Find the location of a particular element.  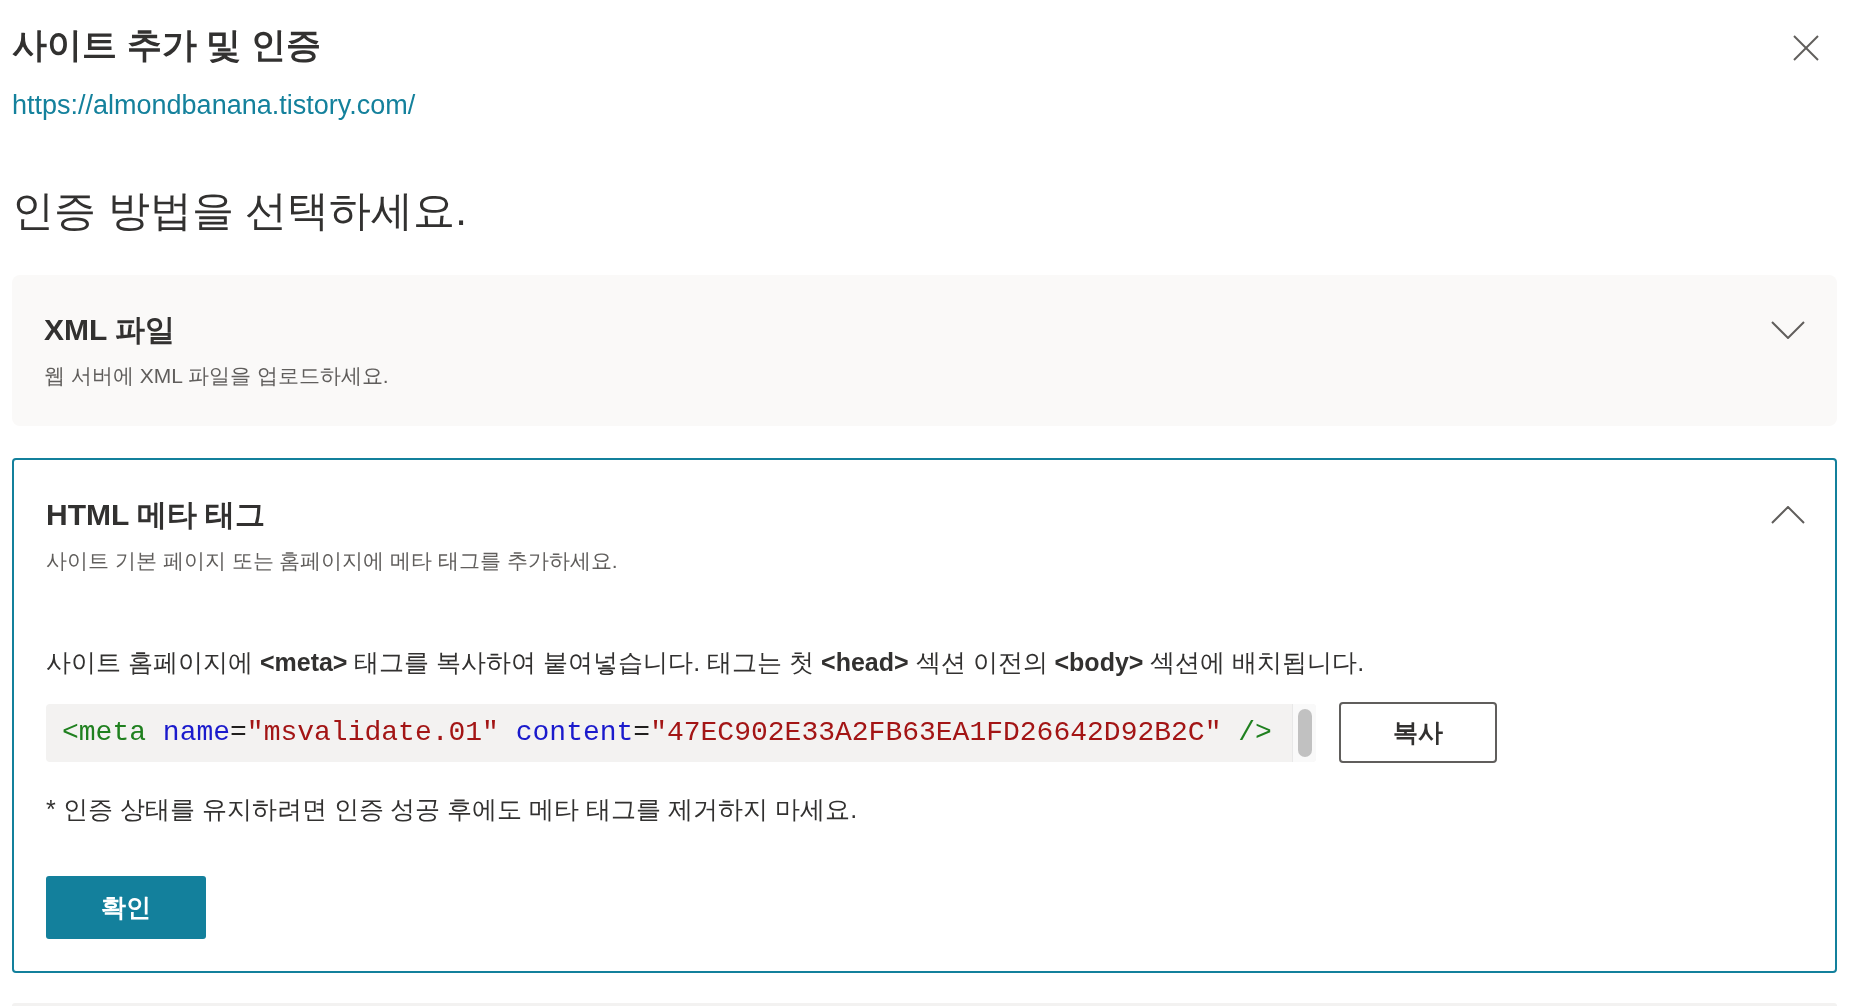

close-icon is located at coordinates (1806, 48).